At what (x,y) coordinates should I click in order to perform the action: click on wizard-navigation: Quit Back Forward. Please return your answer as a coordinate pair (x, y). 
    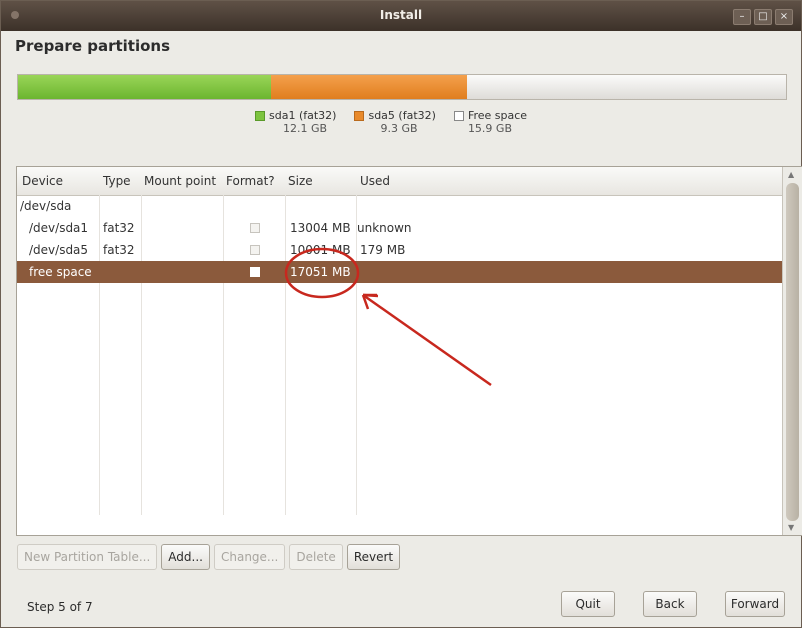
    Looking at the image, I should click on (673, 604).